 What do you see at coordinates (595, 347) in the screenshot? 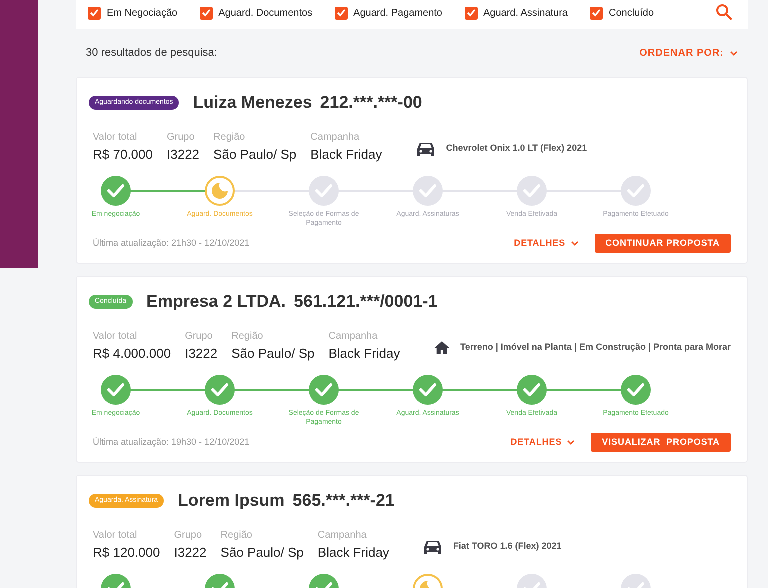
I see `asset-description: Terreno | Imóvel na Planta | Em Construção | Pronta para Morar` at bounding box center [595, 347].